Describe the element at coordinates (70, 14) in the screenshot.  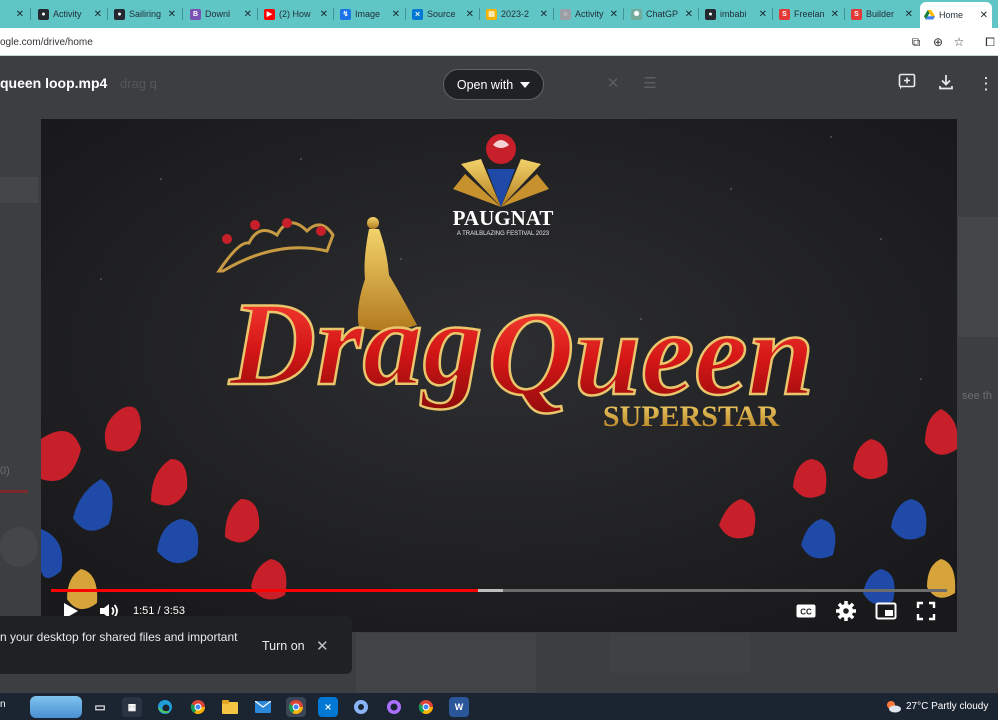
I see `browser-tab: ● Activity ✕` at that location.